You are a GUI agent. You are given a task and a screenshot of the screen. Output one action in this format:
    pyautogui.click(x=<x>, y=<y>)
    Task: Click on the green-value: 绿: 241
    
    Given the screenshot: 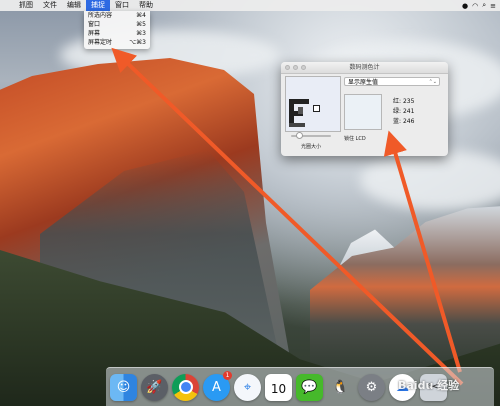 What is the action you would take?
    pyautogui.click(x=404, y=111)
    